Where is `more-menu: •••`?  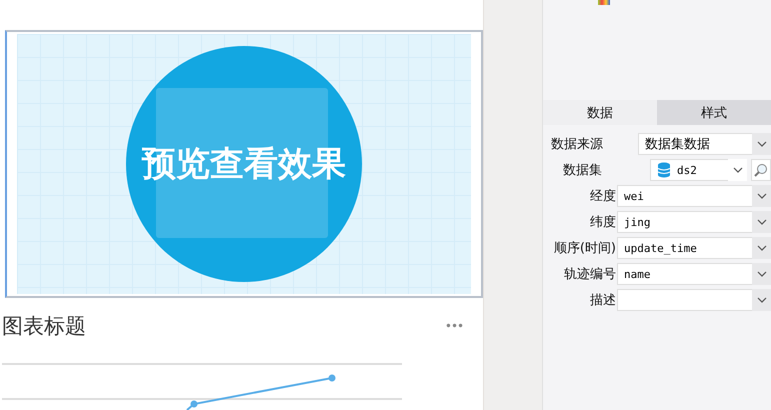 more-menu: ••• is located at coordinates (454, 326).